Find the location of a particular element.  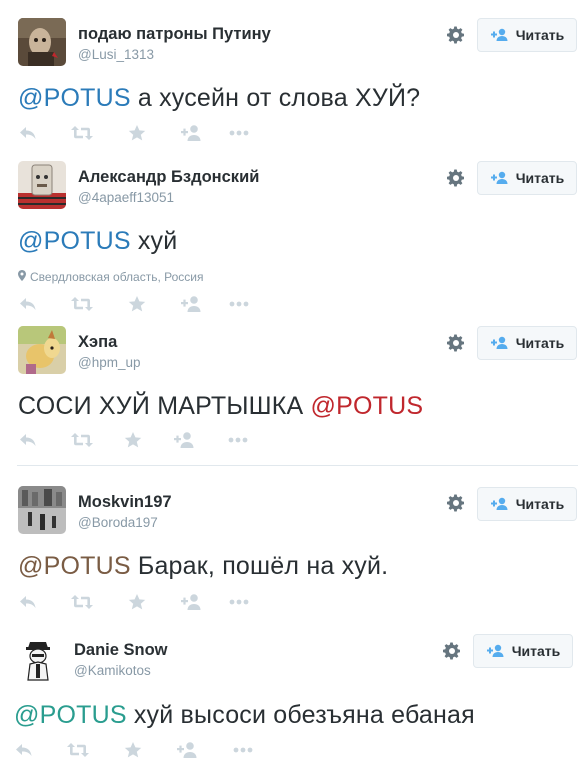

user-name: Александр Бздонский is located at coordinates (168, 177).